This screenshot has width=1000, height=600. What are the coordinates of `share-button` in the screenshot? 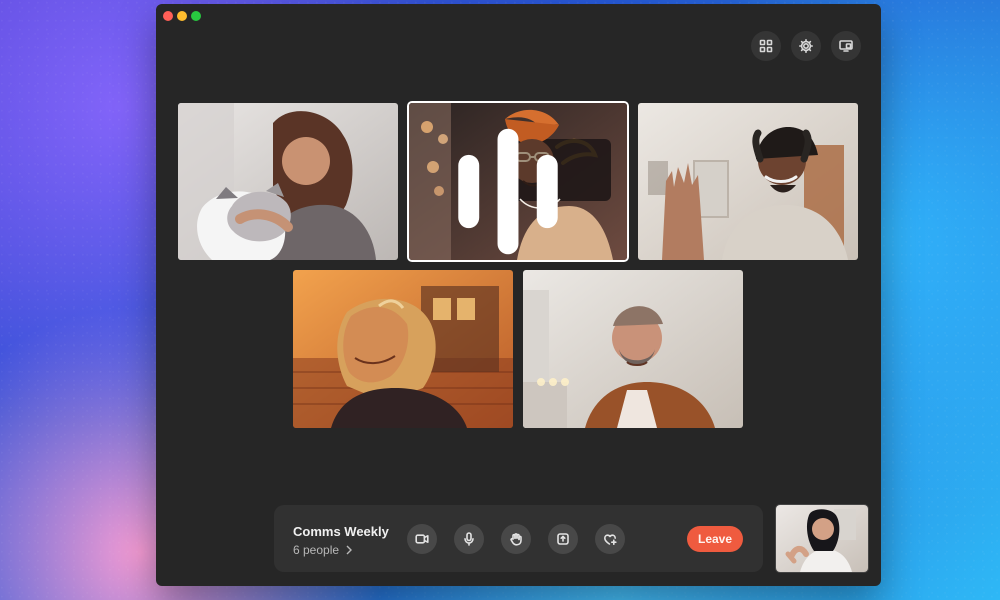 It's located at (563, 539).